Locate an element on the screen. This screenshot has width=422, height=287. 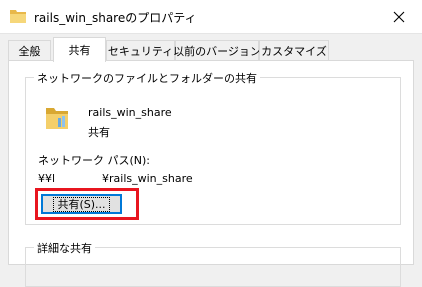
title-bar: rails_win_shareのプロパティ is located at coordinates (211, 17).